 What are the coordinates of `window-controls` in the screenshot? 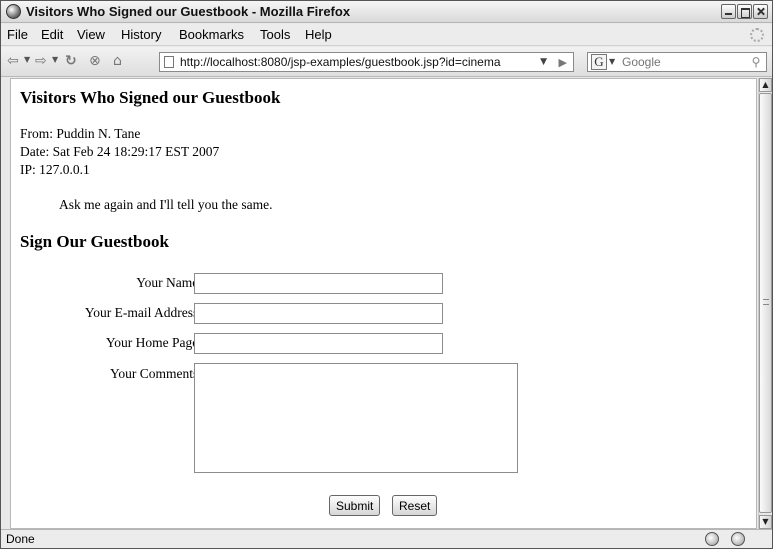 It's located at (744, 11).